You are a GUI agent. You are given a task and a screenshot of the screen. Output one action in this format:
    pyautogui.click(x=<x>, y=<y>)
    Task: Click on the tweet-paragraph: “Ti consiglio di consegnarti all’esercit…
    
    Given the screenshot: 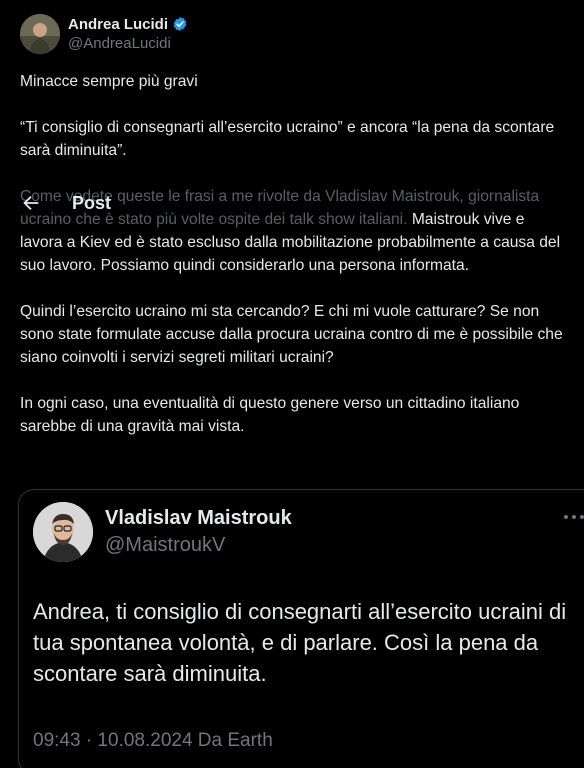 What is the action you would take?
    pyautogui.click(x=287, y=139)
    